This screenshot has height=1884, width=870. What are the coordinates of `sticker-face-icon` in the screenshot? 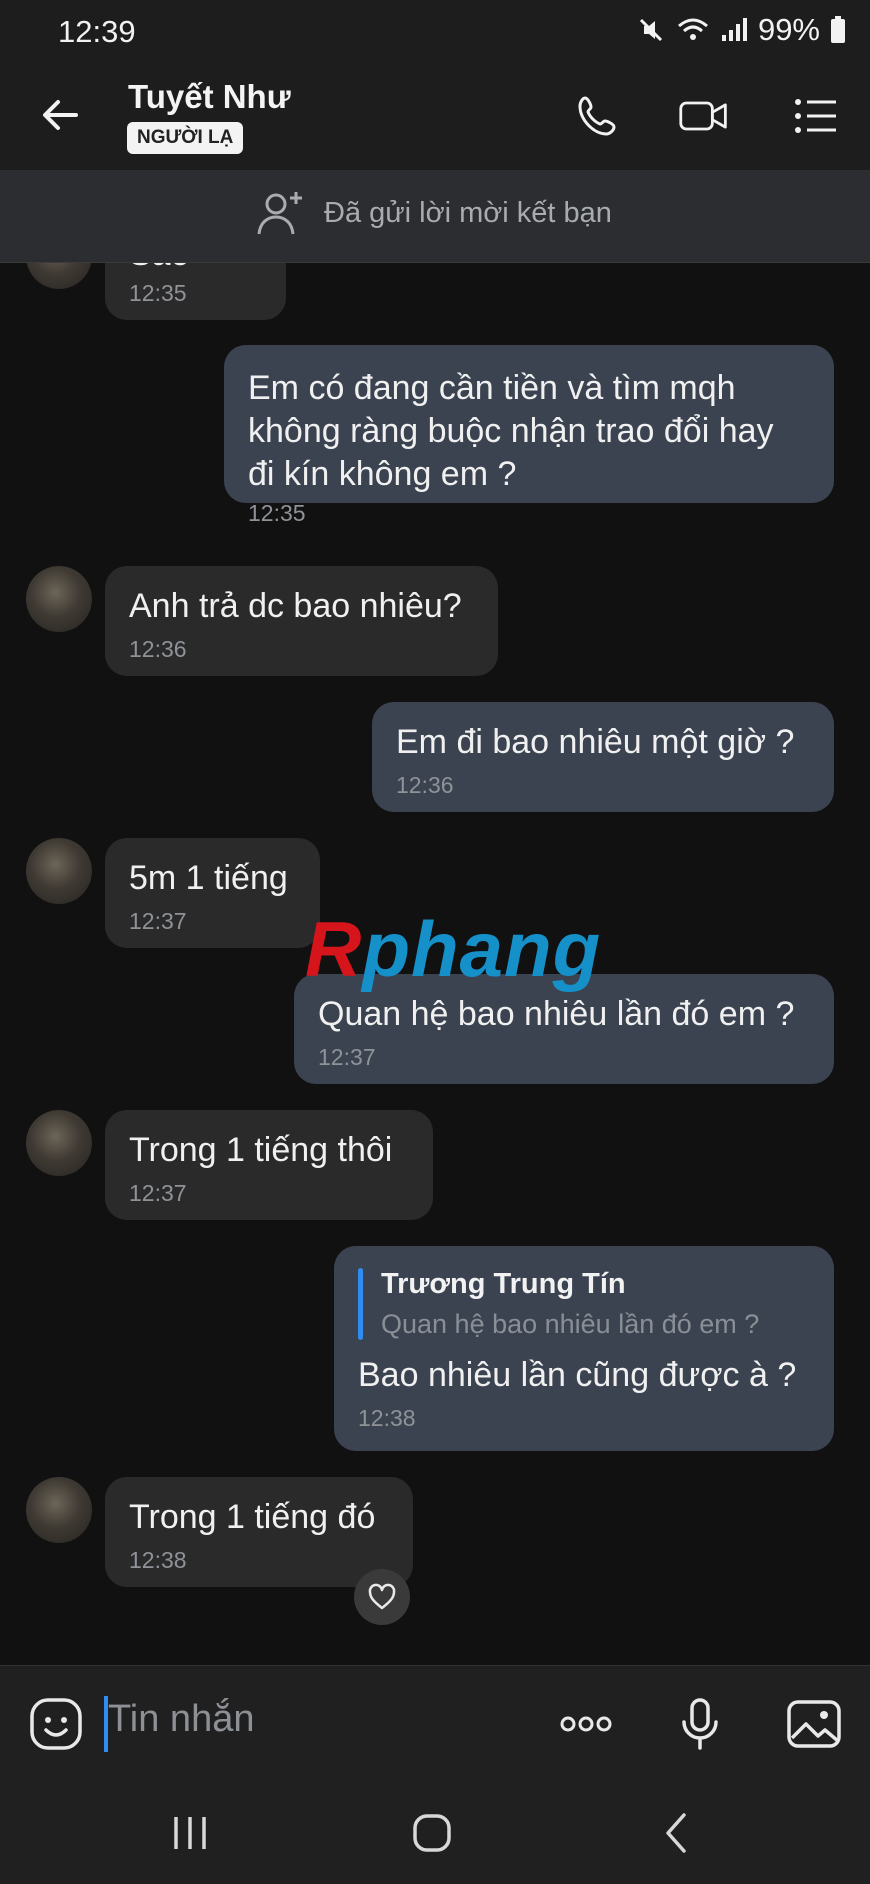 It's located at (56, 1724).